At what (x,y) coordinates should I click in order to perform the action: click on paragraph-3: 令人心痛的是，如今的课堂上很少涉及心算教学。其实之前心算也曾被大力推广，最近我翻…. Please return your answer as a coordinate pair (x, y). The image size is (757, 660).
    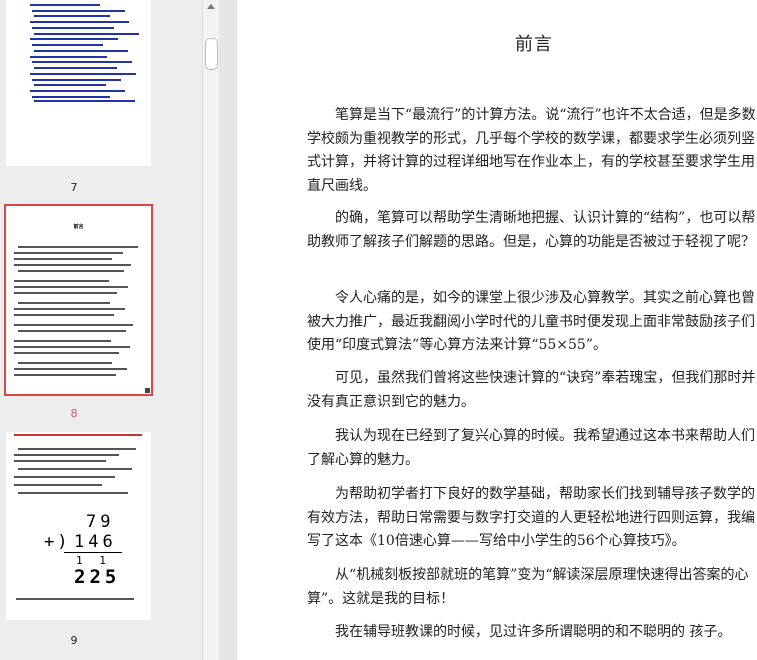
    Looking at the image, I should click on (531, 322).